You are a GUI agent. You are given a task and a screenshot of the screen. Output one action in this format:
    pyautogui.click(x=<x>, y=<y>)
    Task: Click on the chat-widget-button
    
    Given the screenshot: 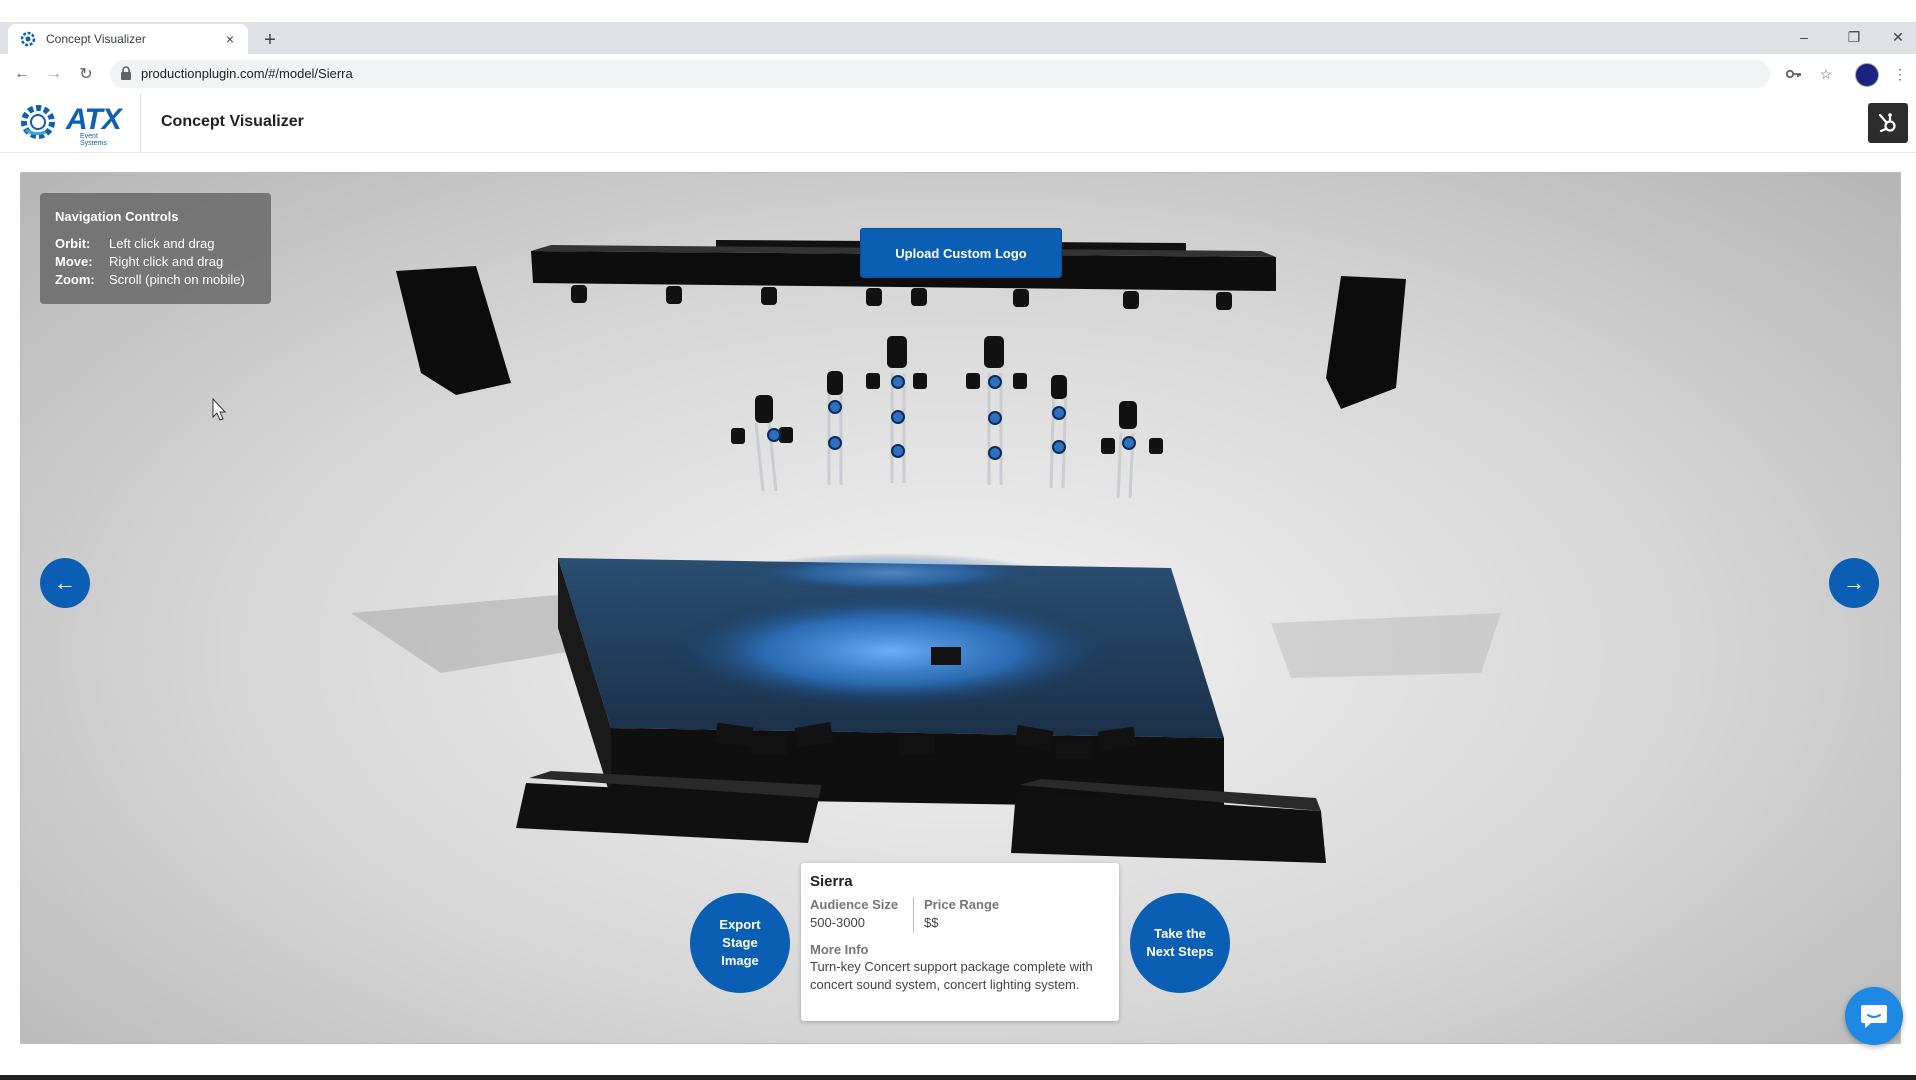 What is the action you would take?
    pyautogui.click(x=1874, y=1016)
    